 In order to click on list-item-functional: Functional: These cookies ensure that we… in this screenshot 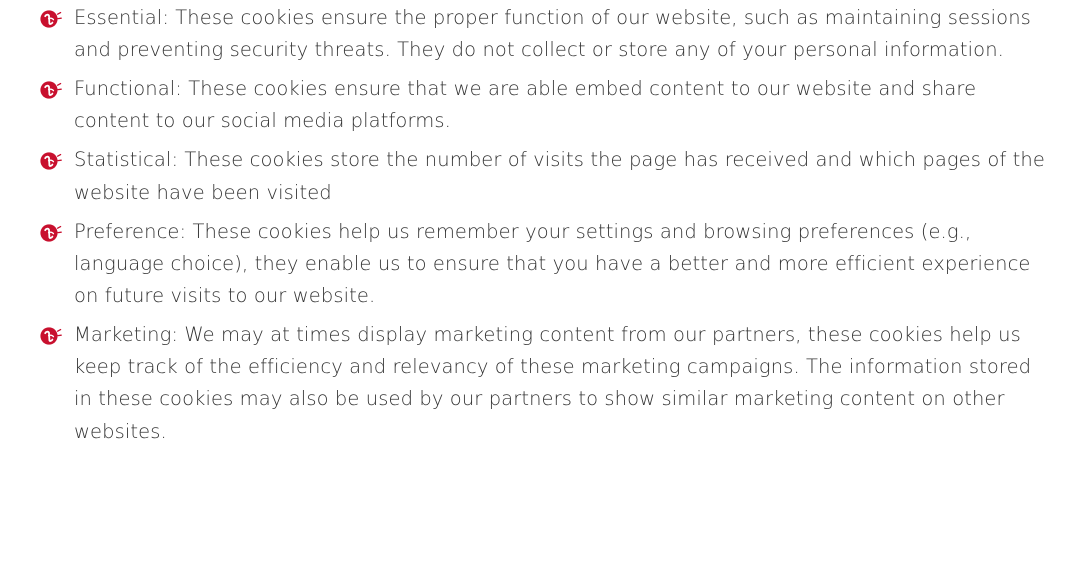, I will do `click(545, 105)`.